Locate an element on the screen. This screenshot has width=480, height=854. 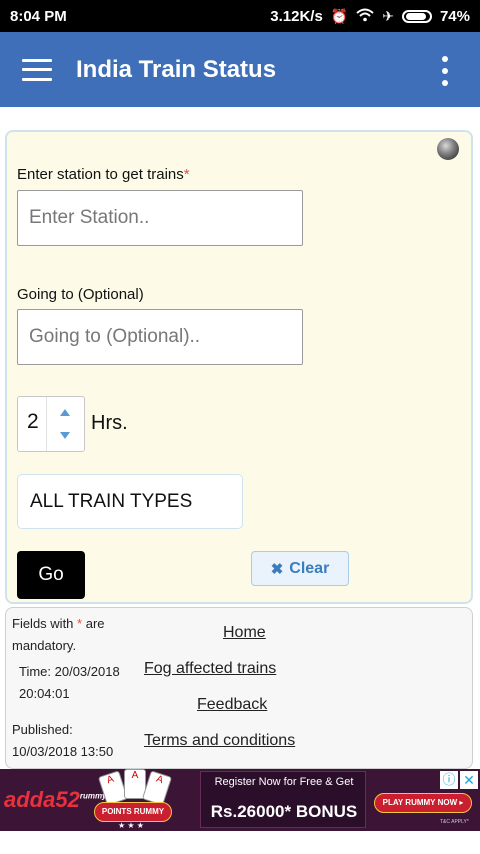
going-to-input is located at coordinates (160, 337).